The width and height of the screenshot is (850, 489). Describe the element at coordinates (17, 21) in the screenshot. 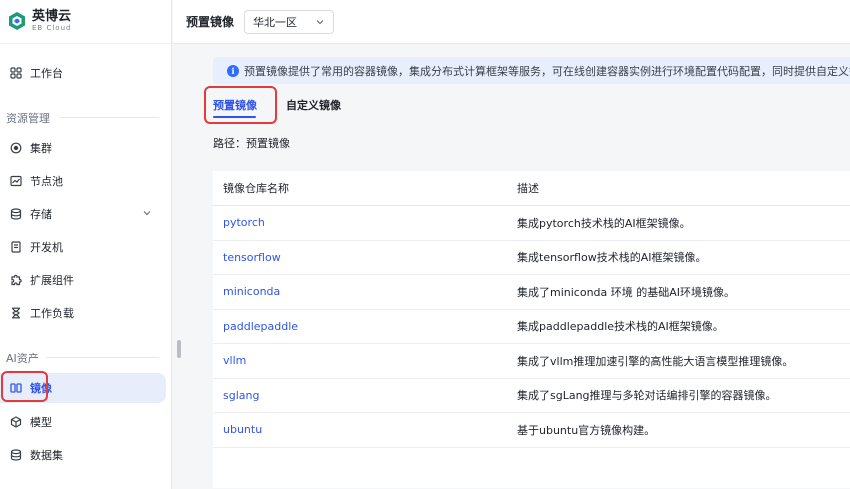

I see `logo-icon` at that location.